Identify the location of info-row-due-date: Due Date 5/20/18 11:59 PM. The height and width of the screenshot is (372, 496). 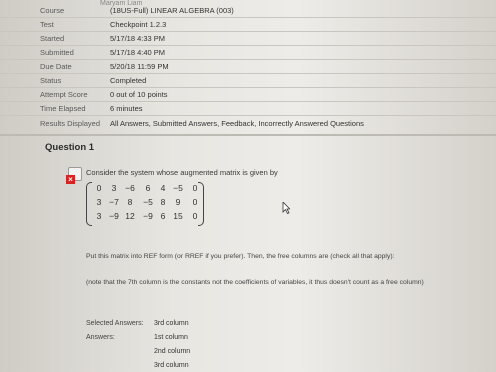
(248, 67).